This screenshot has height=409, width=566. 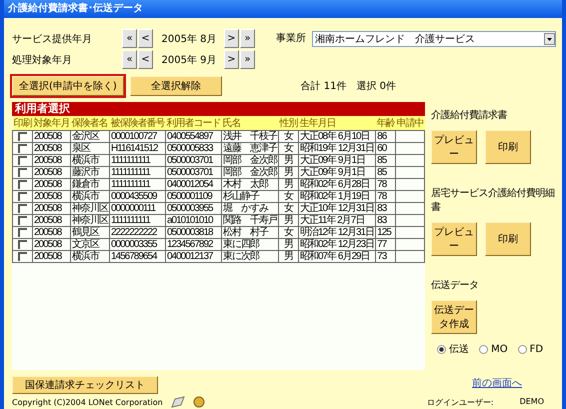 What do you see at coordinates (90, 184) in the screenshot?
I see `table-cell: 鎌倉市` at bounding box center [90, 184].